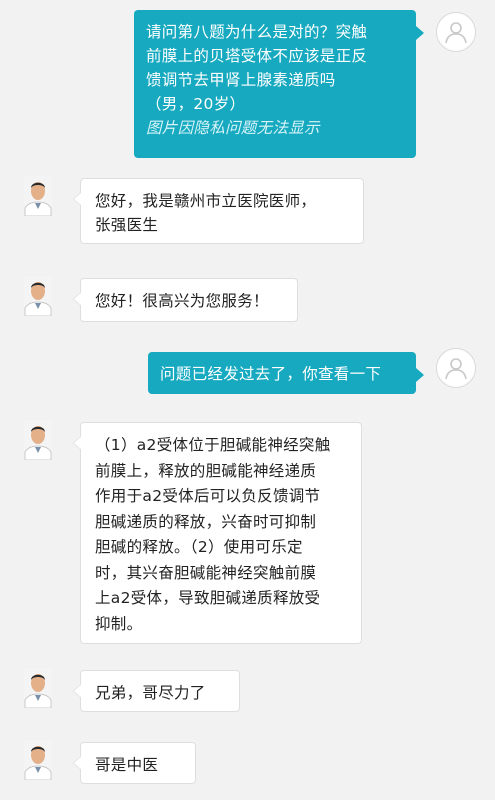  What do you see at coordinates (196, 104) in the screenshot?
I see `message-text: （男，20岁）` at bounding box center [196, 104].